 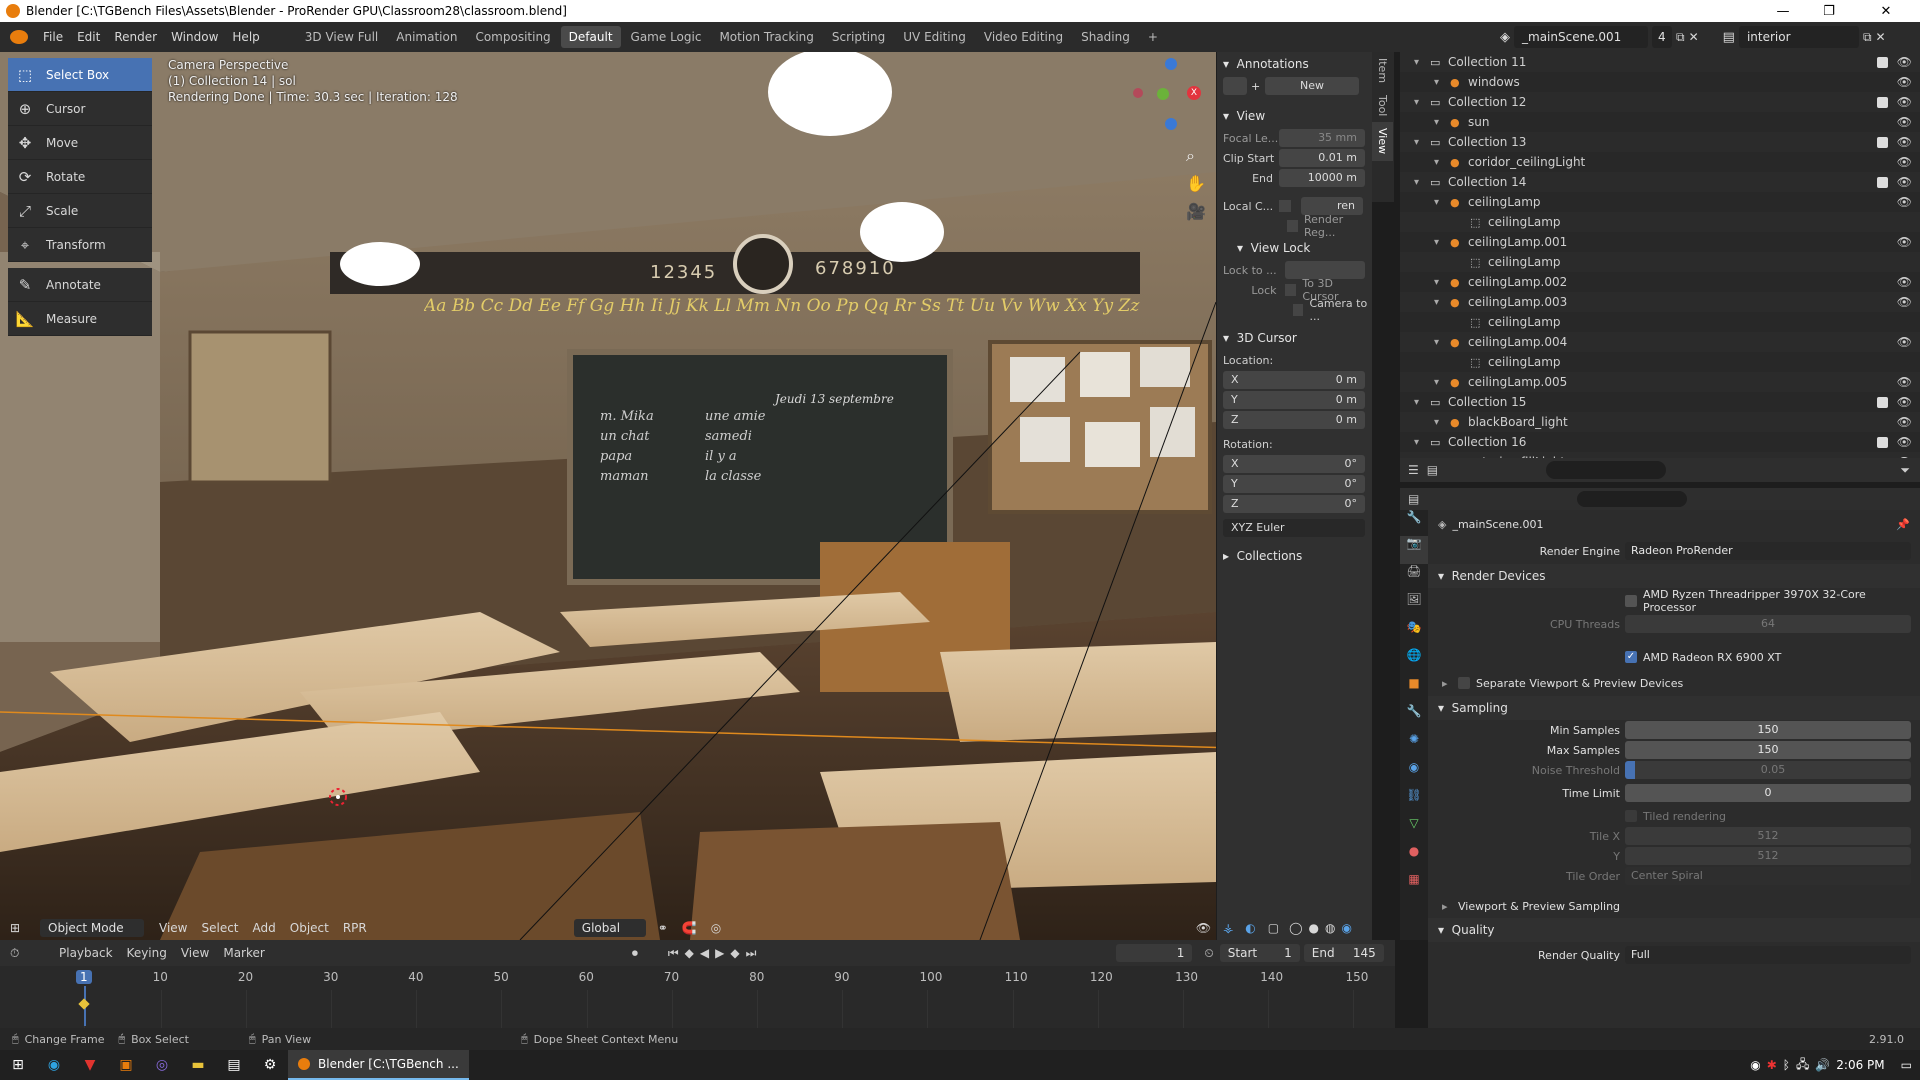 I want to click on properties-search-input, so click(x=1632, y=499).